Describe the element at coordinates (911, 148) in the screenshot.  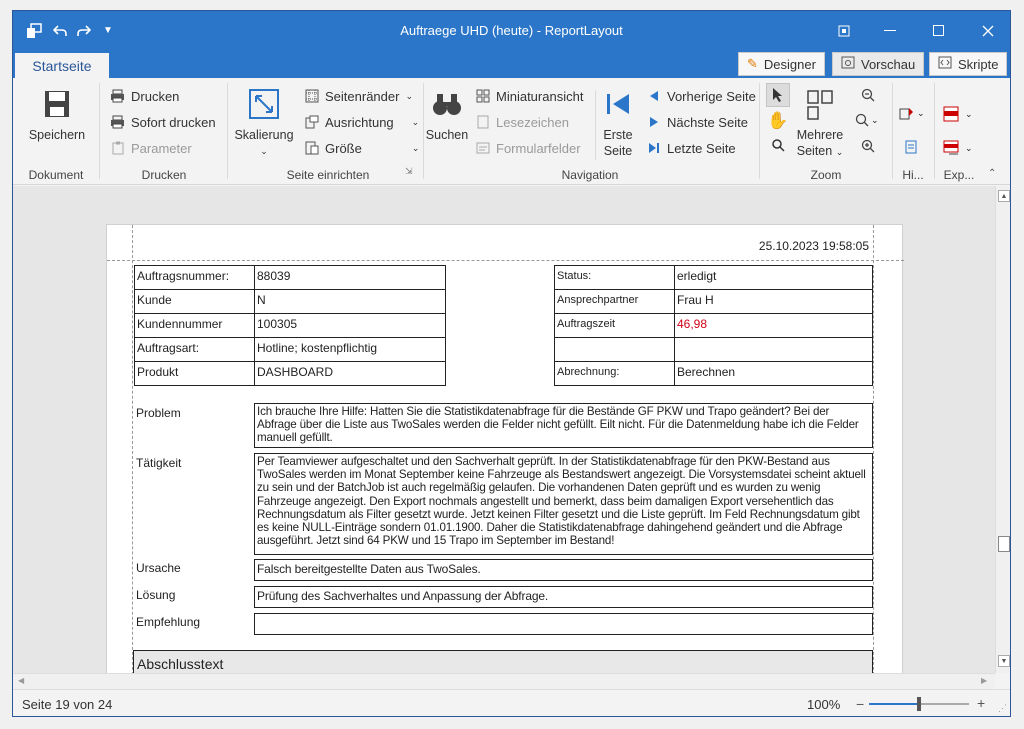
I see `watermark-button` at that location.